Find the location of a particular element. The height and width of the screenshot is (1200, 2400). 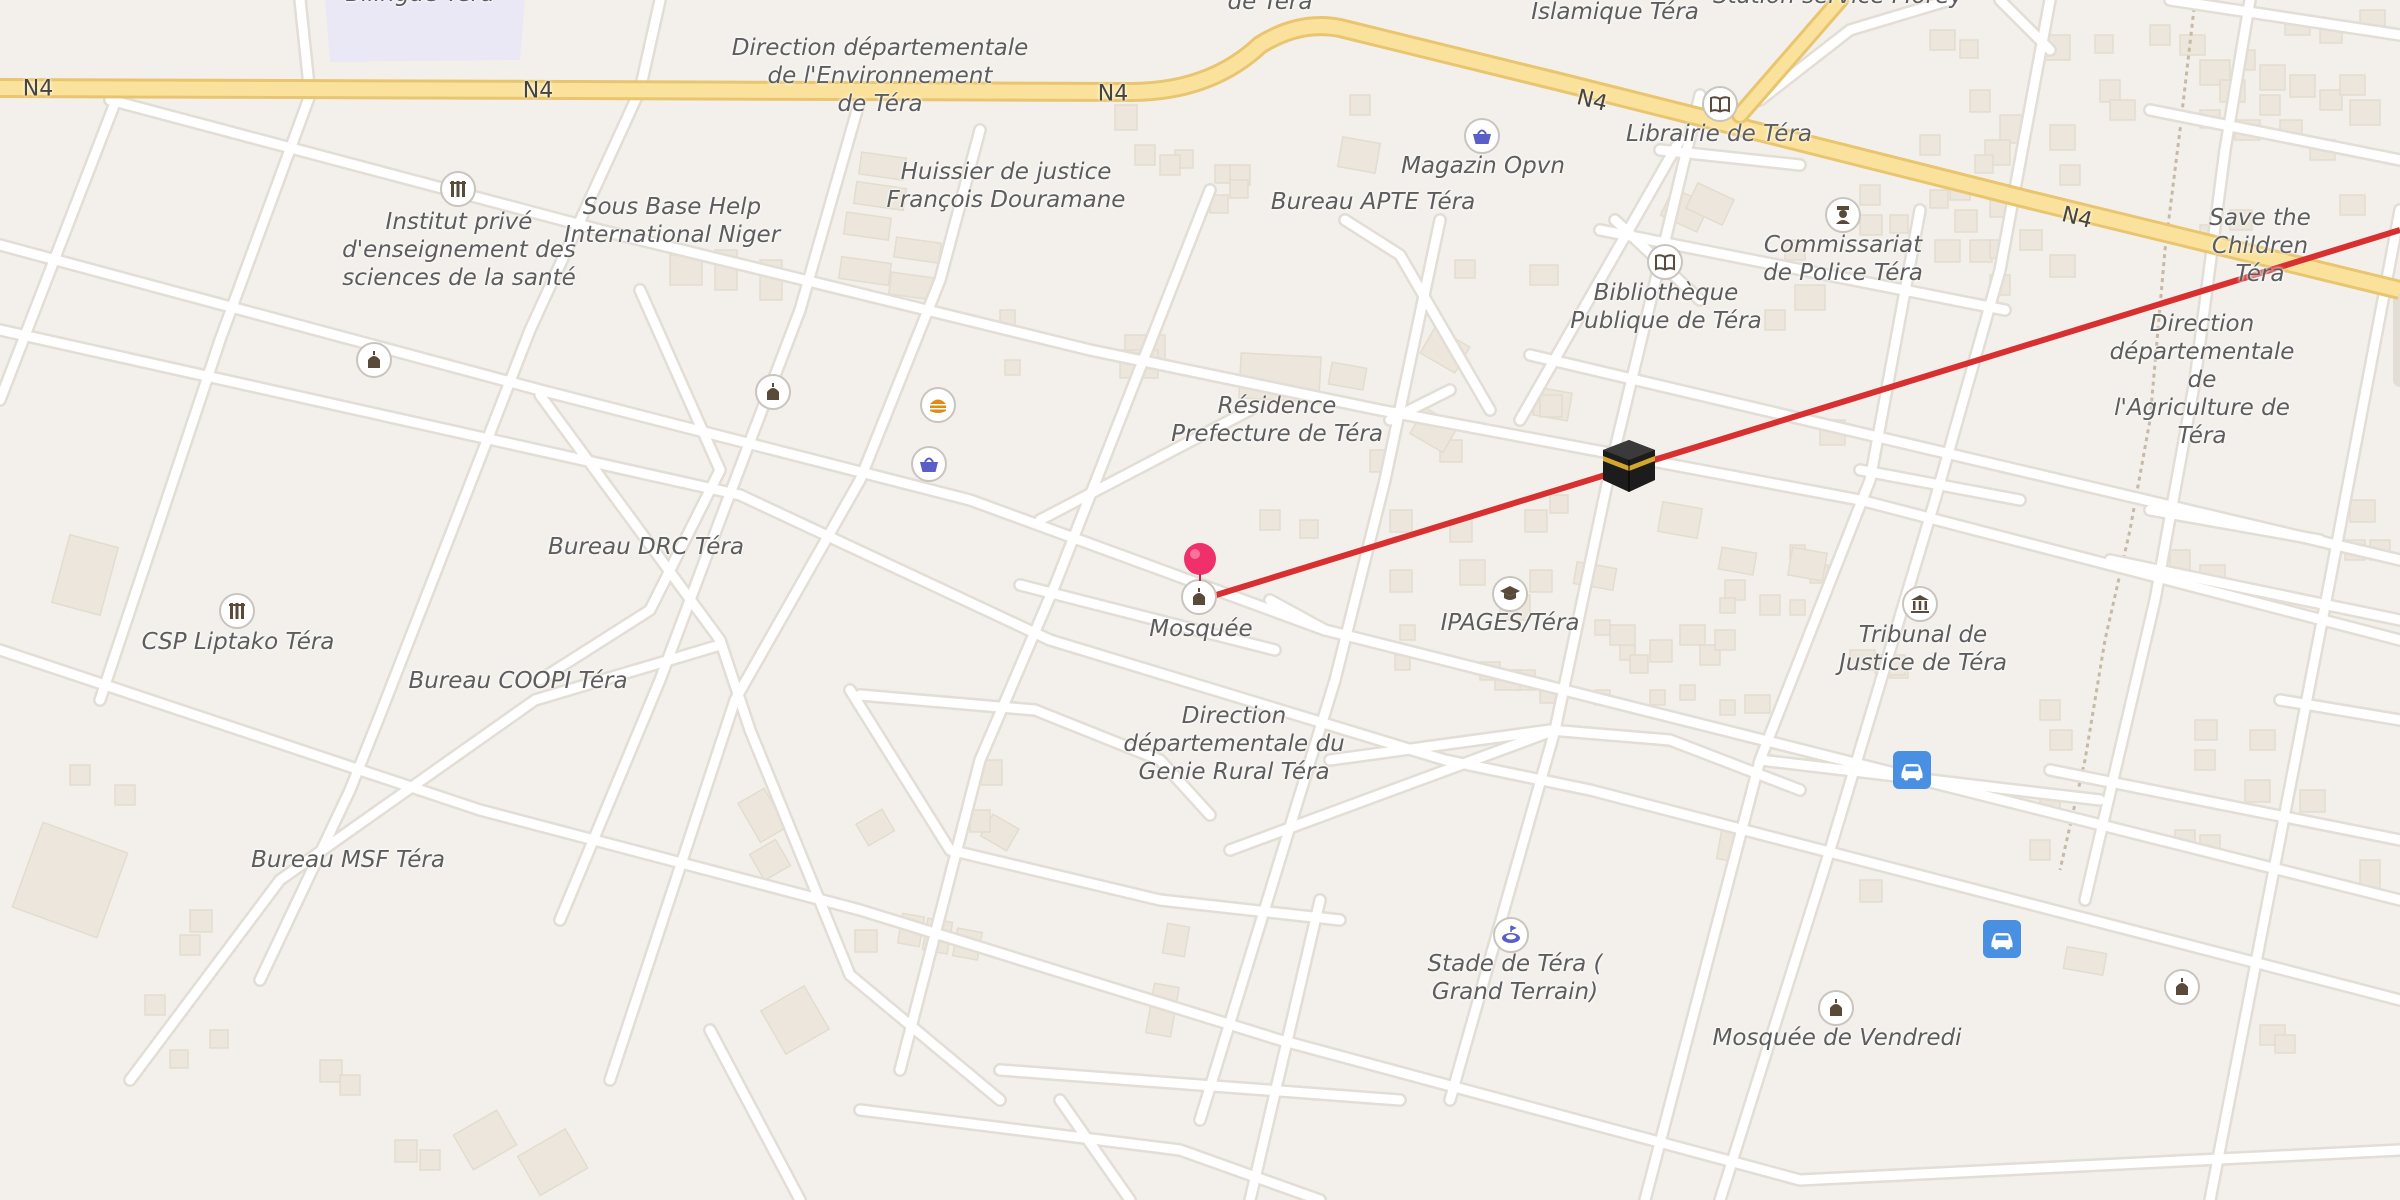

stadium-icon is located at coordinates (1511, 935).